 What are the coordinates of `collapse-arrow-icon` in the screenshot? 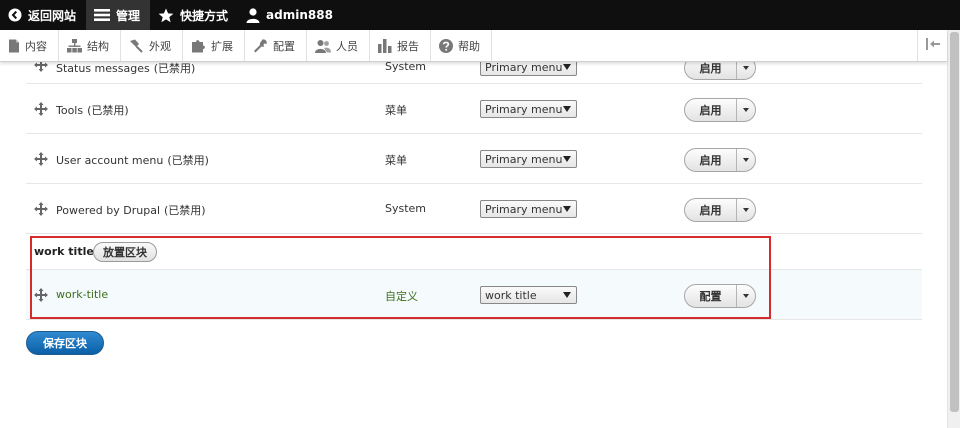 It's located at (932, 45).